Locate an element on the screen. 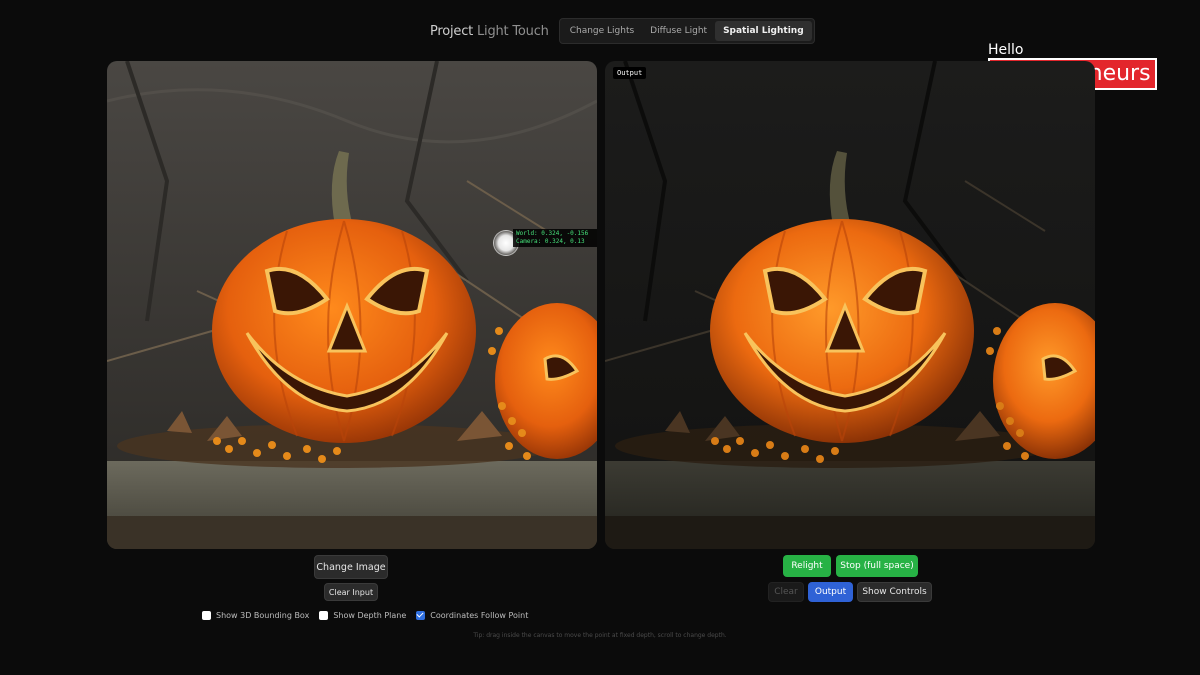 The width and height of the screenshot is (1200, 675). app-title: Project Light Touch is located at coordinates (489, 31).